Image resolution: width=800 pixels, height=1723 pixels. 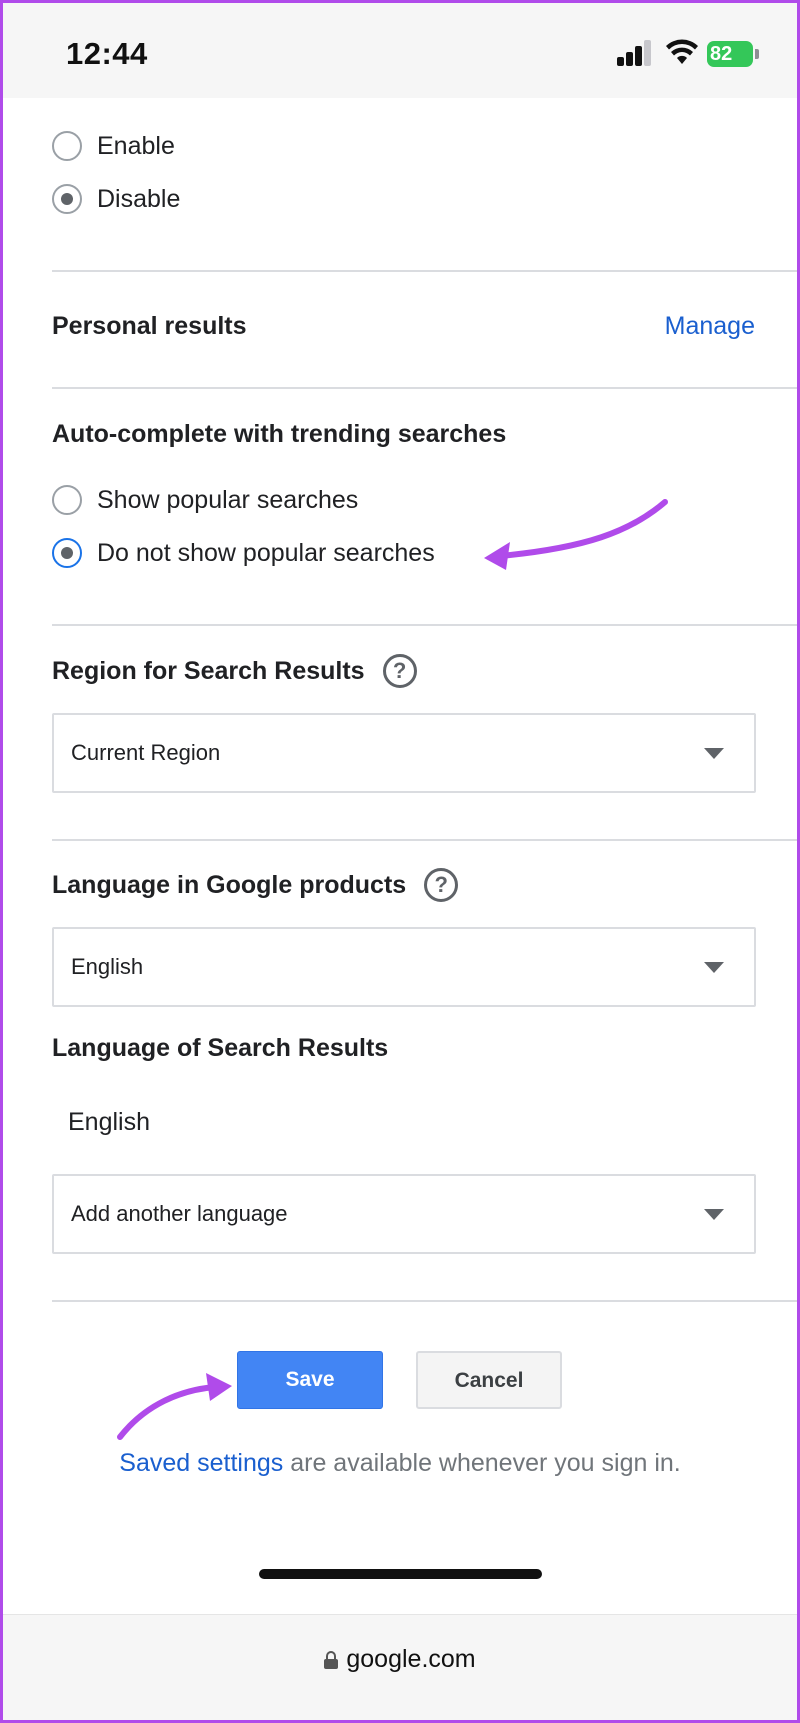 I want to click on personal-results-title: Personal results, so click(x=149, y=326).